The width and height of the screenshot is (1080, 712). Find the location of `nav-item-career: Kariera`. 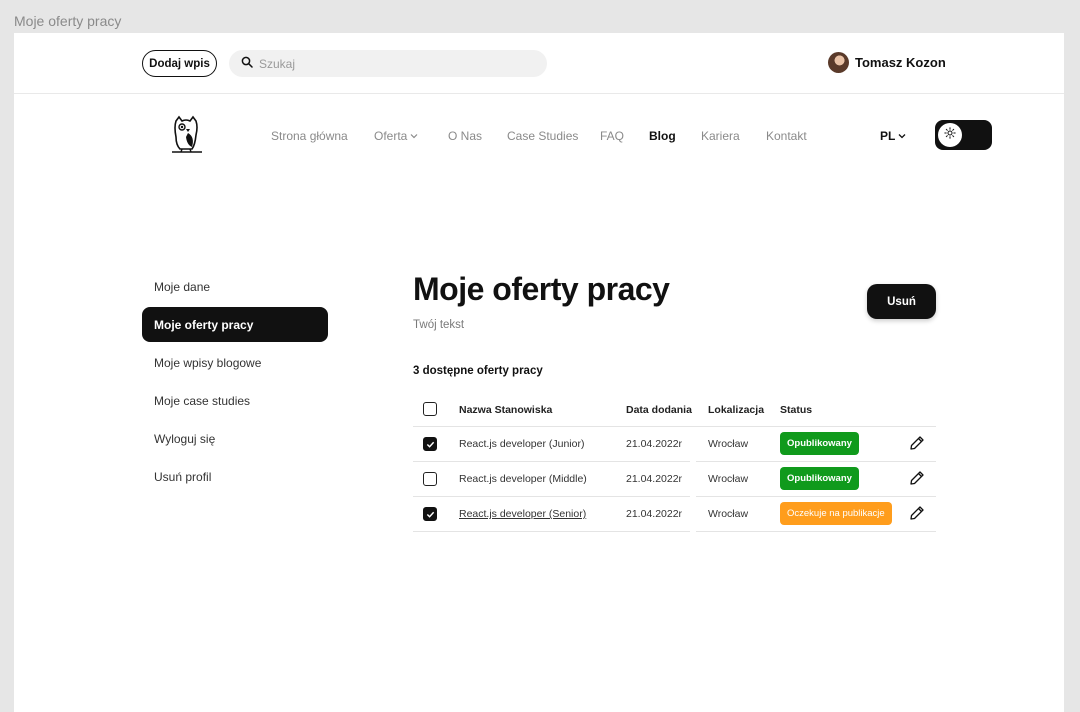

nav-item-career: Kariera is located at coordinates (720, 136).